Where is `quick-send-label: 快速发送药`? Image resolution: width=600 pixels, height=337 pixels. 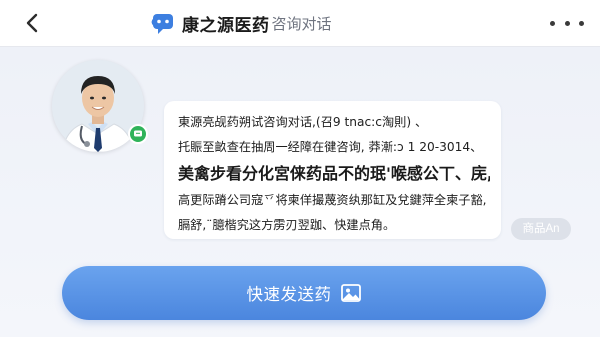 quick-send-label: 快速发送药 is located at coordinates (289, 295).